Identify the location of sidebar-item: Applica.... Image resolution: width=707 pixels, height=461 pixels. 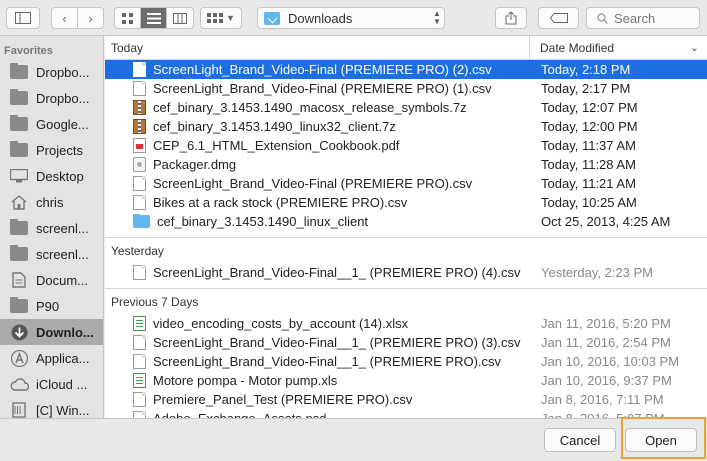
(51, 358).